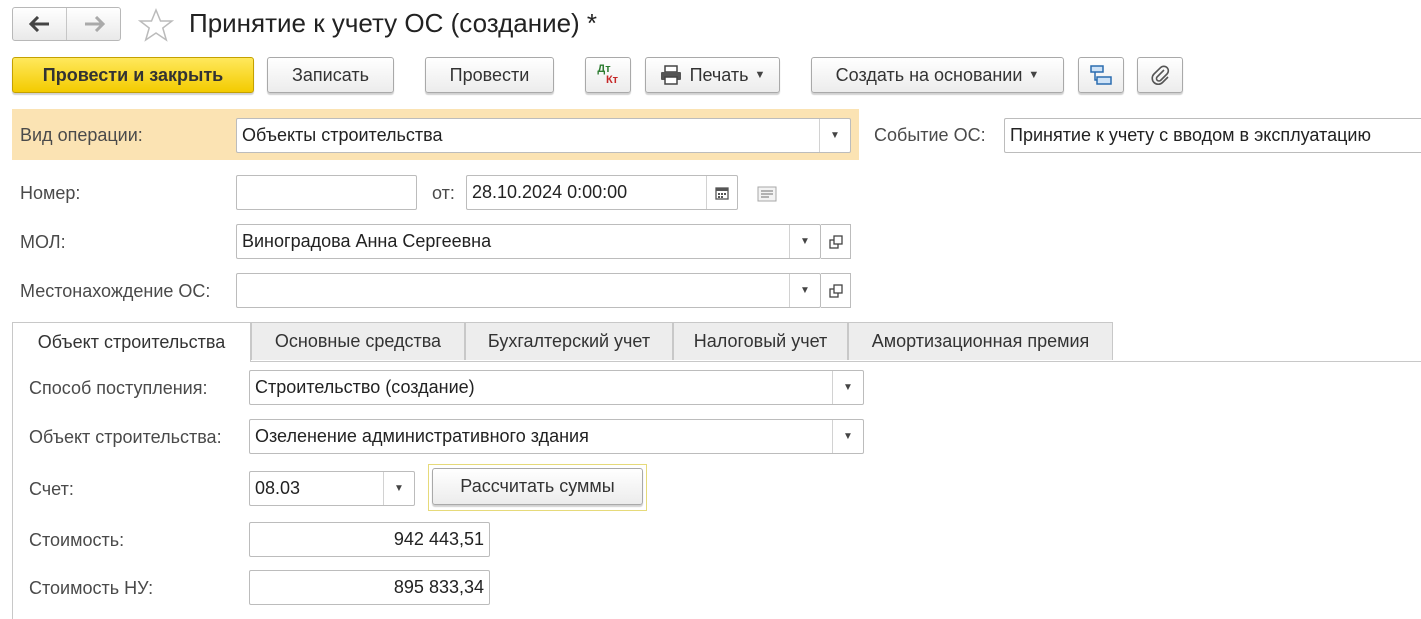  What do you see at coordinates (489, 75) in the screenshot?
I see `post-button: Провести` at bounding box center [489, 75].